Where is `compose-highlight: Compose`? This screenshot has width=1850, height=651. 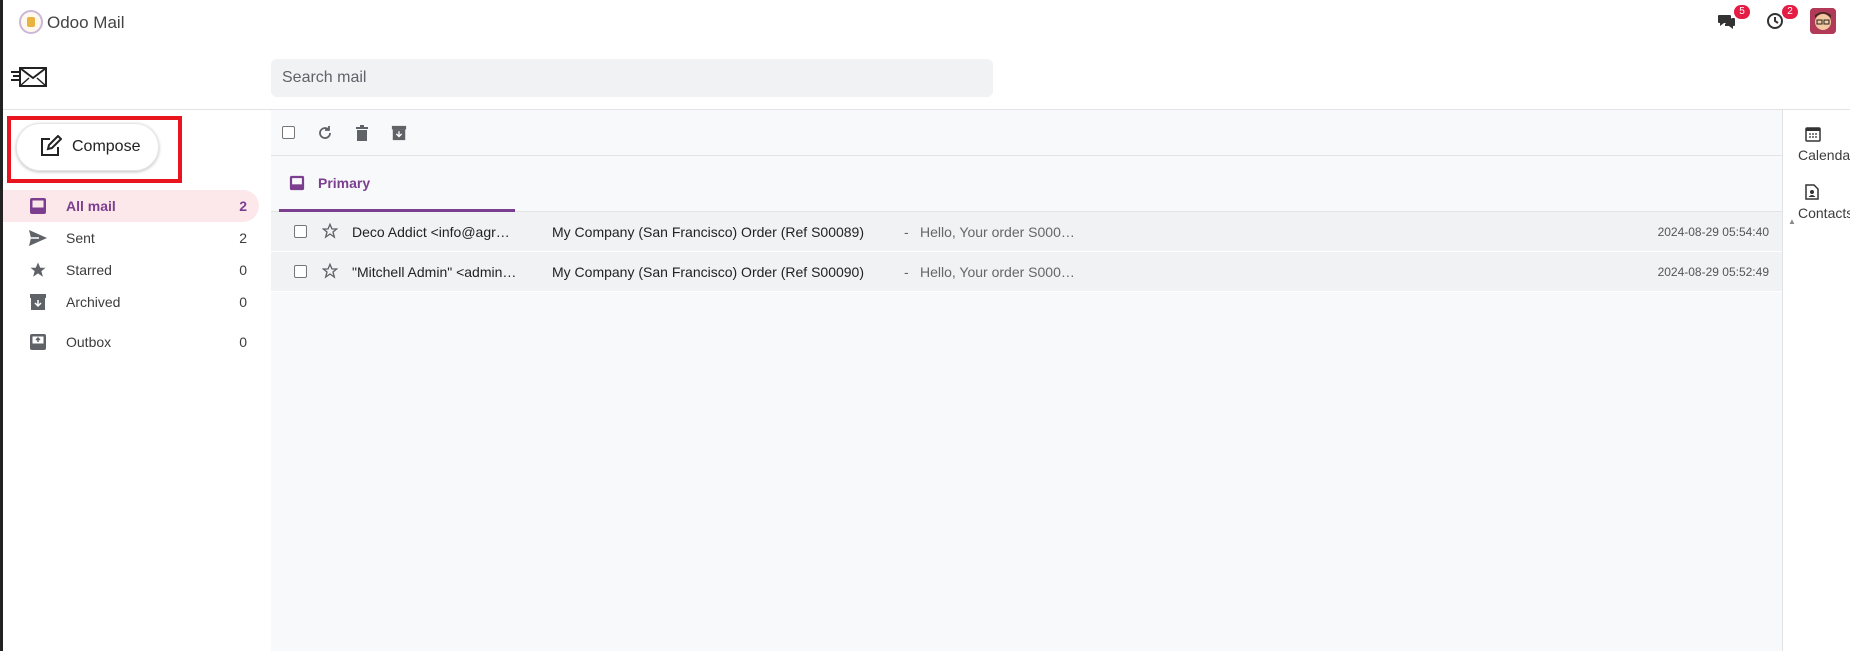
compose-highlight: Compose is located at coordinates (94, 149).